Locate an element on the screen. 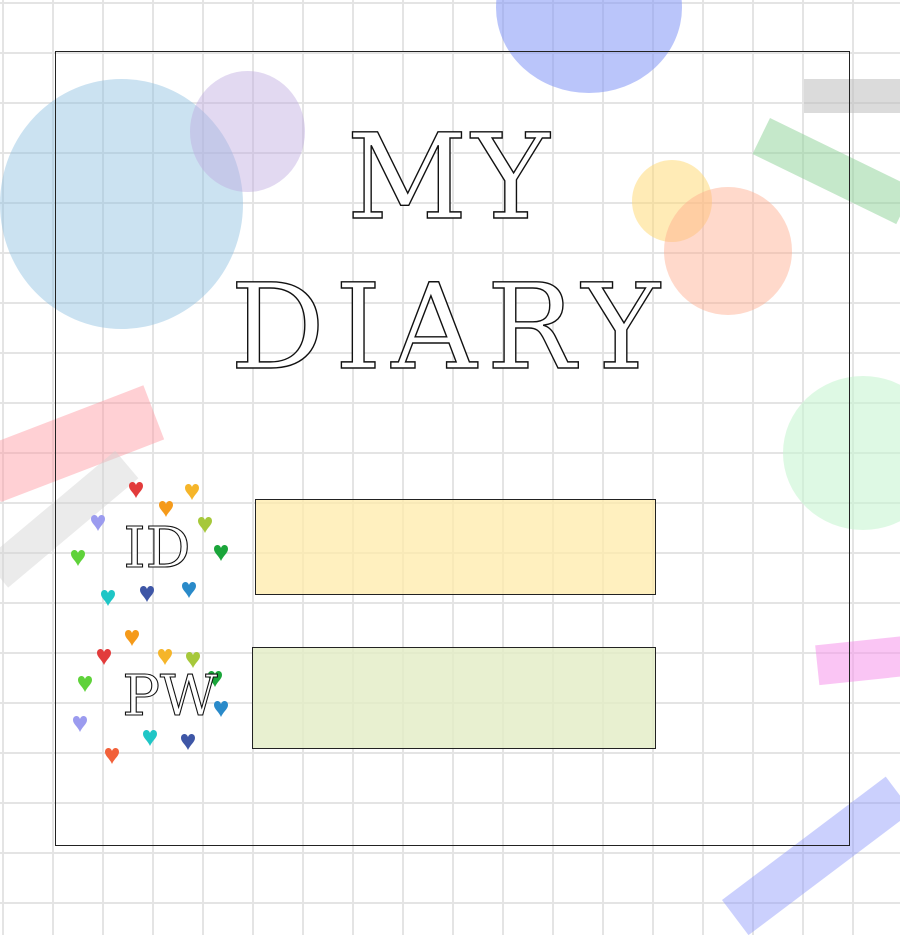  pw-input is located at coordinates (454, 698).